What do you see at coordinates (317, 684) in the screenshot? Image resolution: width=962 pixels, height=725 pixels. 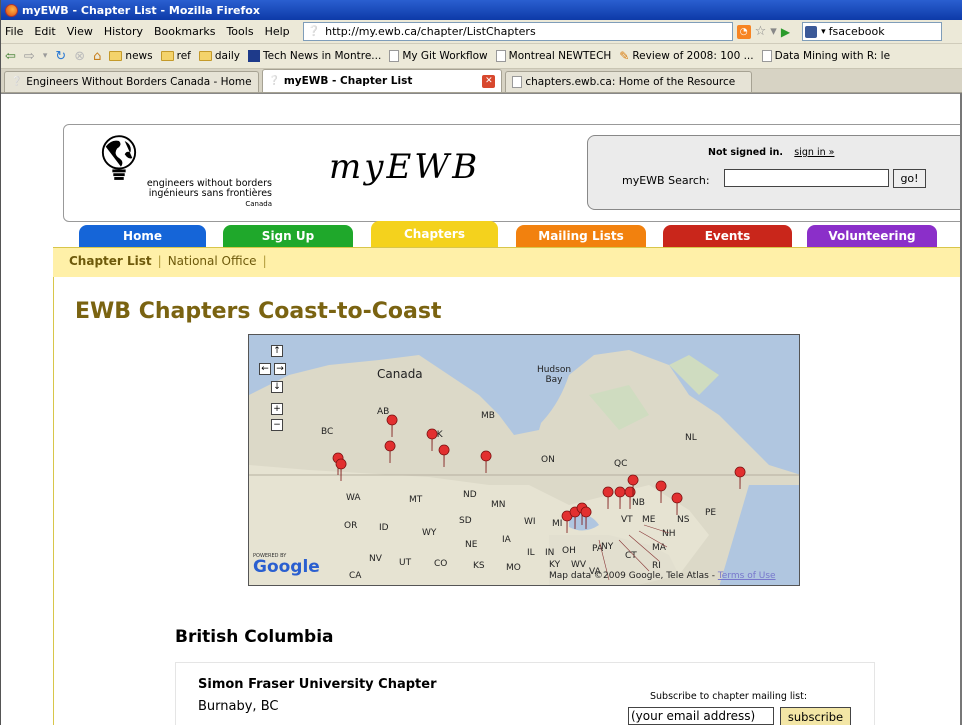 I see `chapter-name: Simon Fraser University Chapter` at bounding box center [317, 684].